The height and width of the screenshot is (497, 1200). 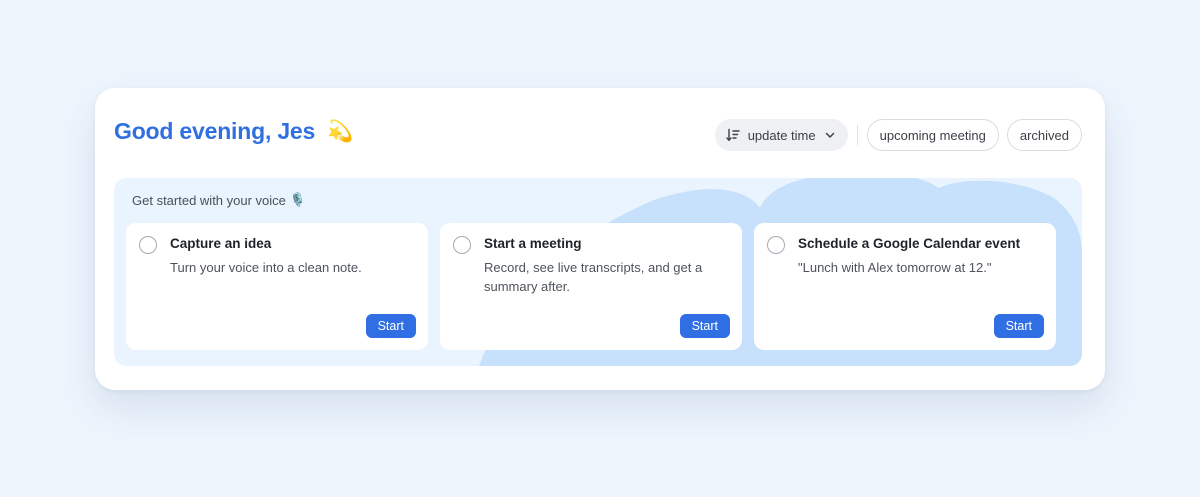 What do you see at coordinates (830, 135) in the screenshot?
I see `chevron-down-icon` at bounding box center [830, 135].